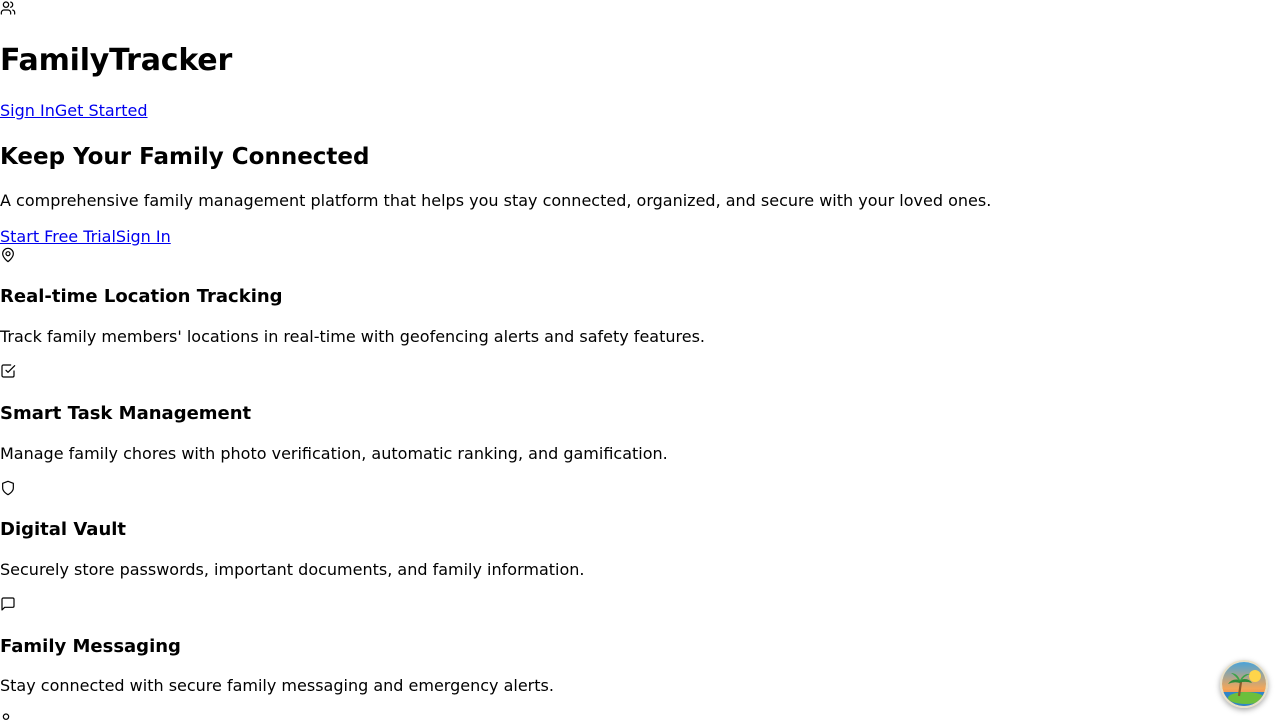 Image resolution: width=1280 pixels, height=720 pixels. Describe the element at coordinates (8, 488) in the screenshot. I see `shield-icon` at that location.